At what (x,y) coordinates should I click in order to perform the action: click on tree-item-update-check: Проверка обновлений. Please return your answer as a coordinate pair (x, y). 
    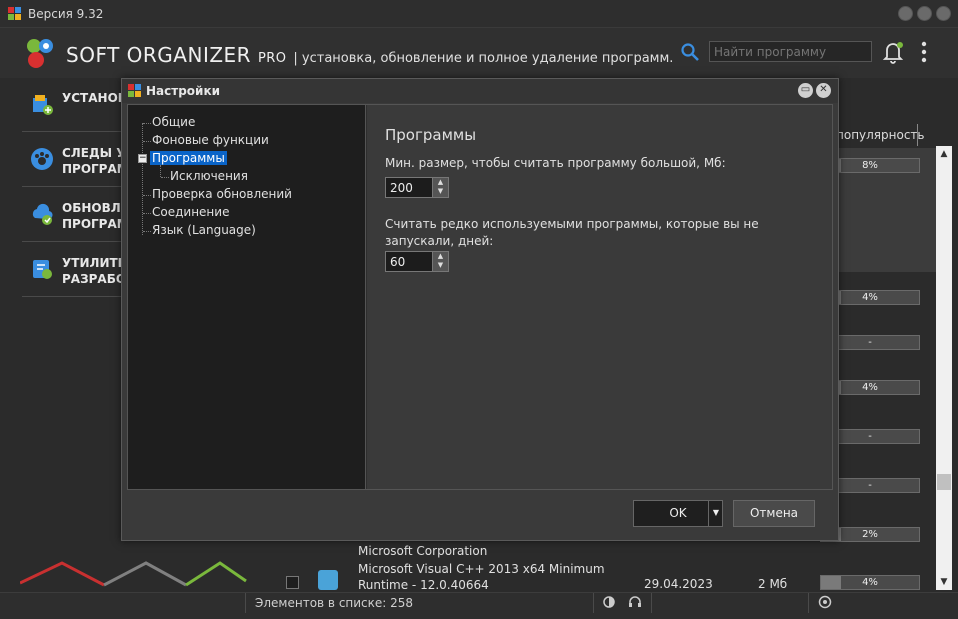
    Looking at the image, I should click on (222, 194).